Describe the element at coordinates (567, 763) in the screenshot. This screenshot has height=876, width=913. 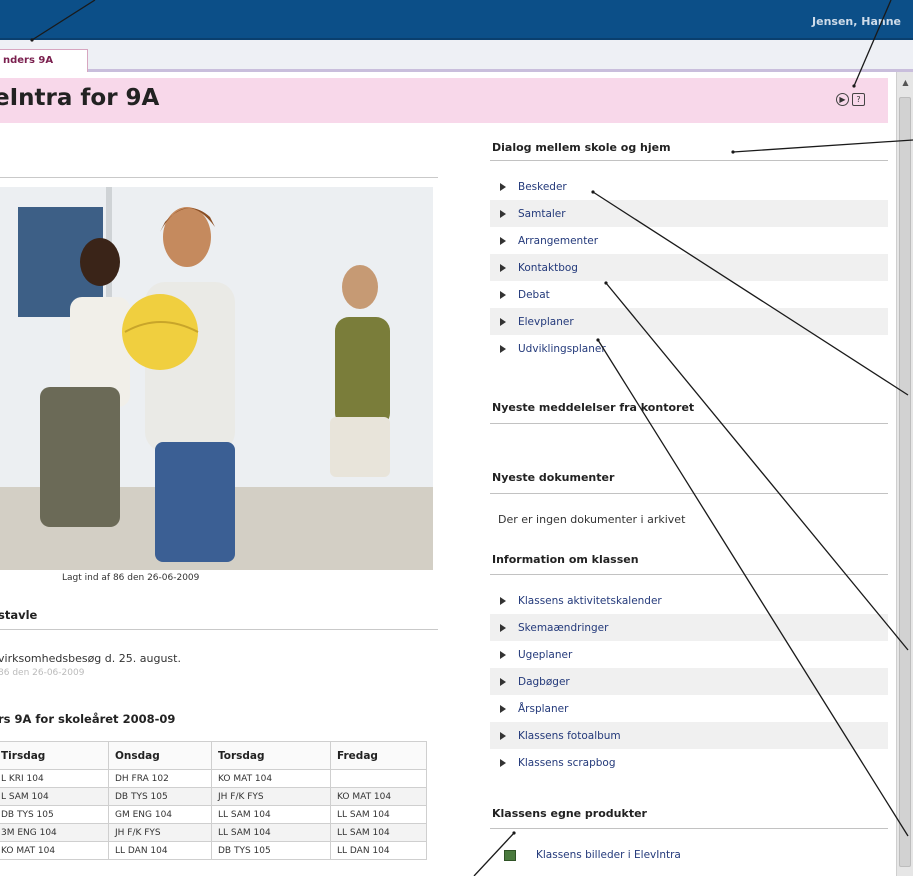
I see `link-label: Klassens scrapbog` at that location.